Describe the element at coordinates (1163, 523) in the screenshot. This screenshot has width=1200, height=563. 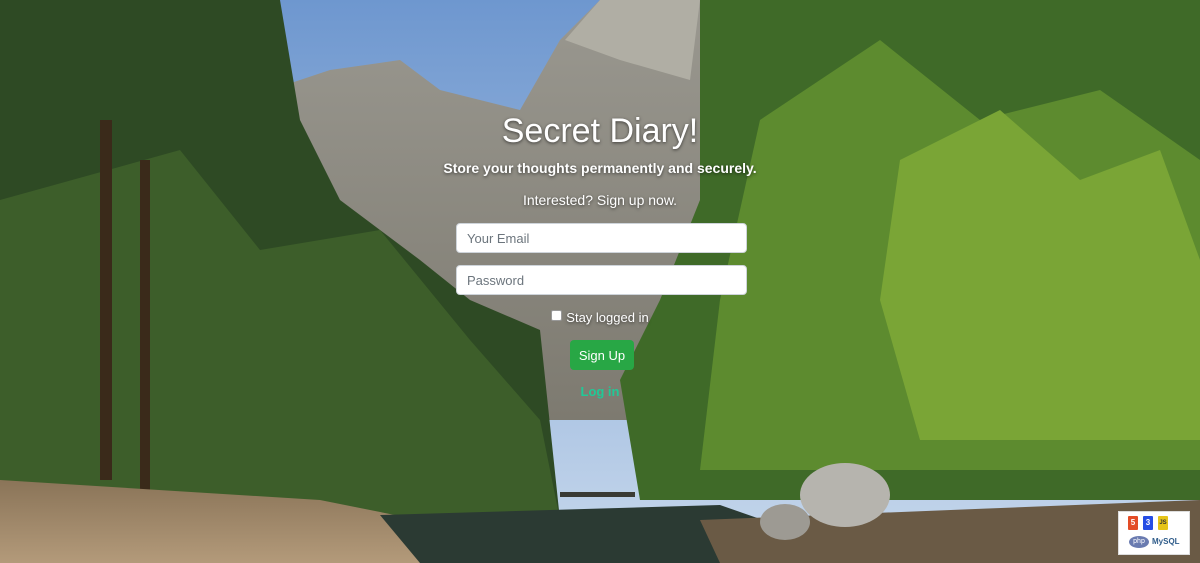
I see `javascript-icon: JS` at that location.